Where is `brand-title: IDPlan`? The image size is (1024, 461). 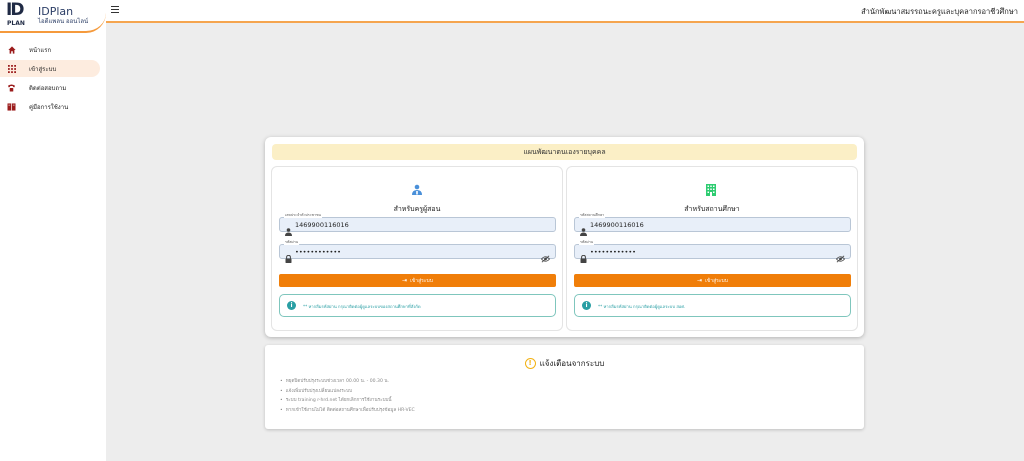
brand-title: IDPlan is located at coordinates (56, 11).